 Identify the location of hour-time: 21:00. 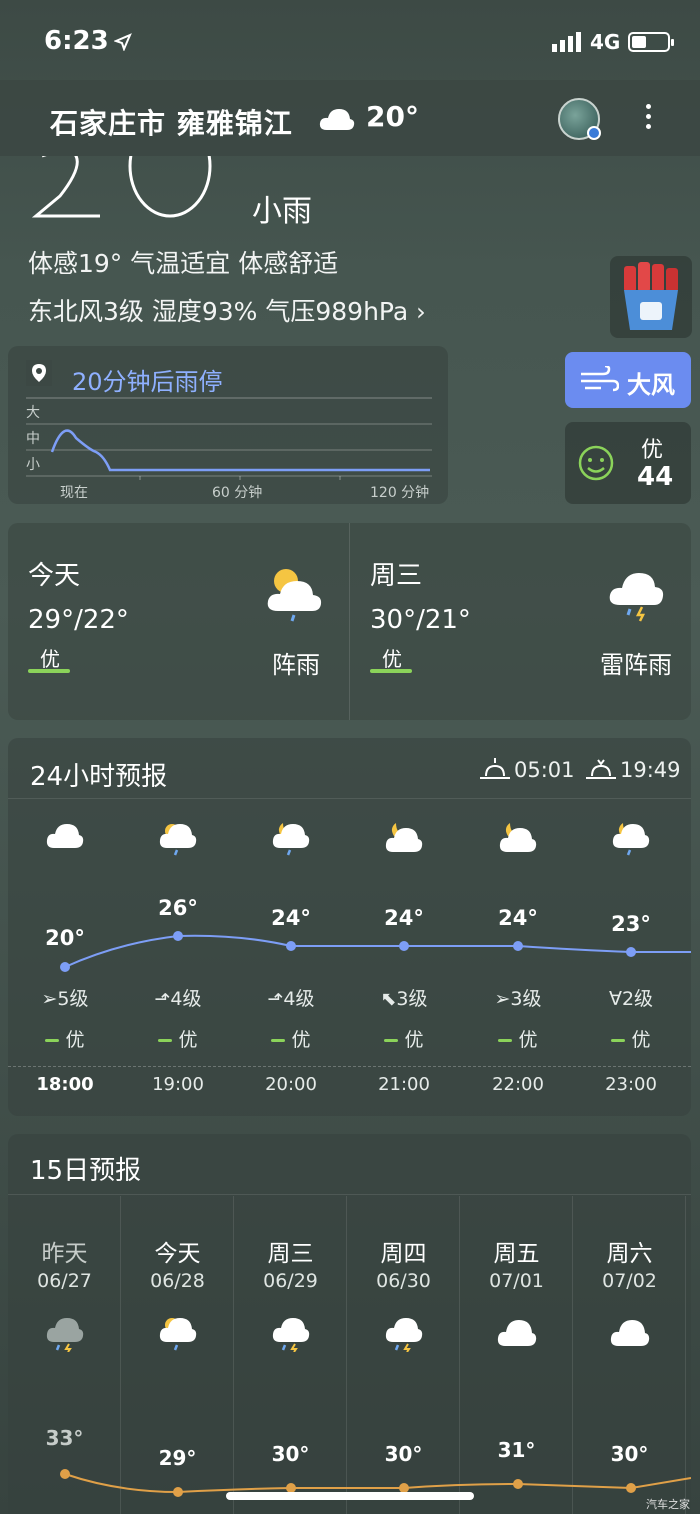
(404, 1084).